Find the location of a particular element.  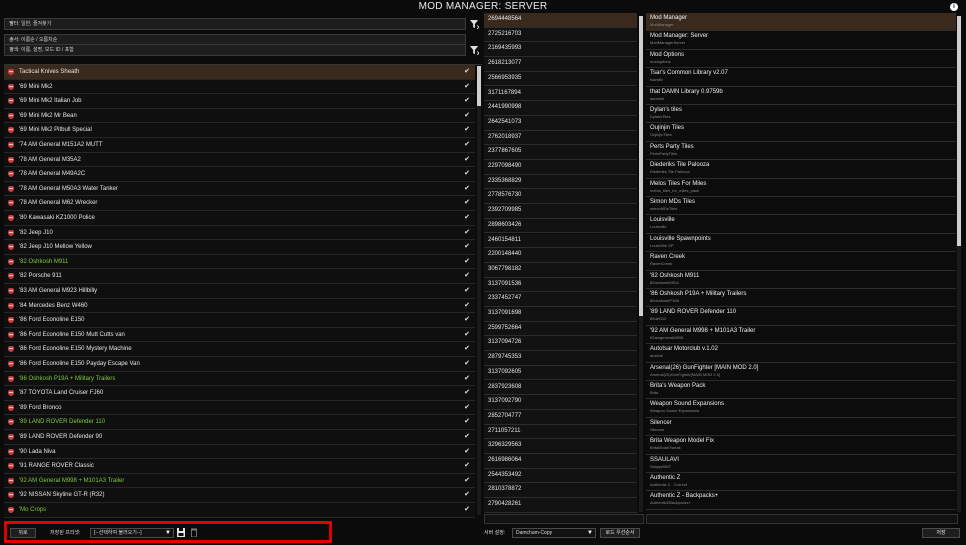

mod-list-row: '84 Mercedes Benz W460 ✔ is located at coordinates (239, 306).